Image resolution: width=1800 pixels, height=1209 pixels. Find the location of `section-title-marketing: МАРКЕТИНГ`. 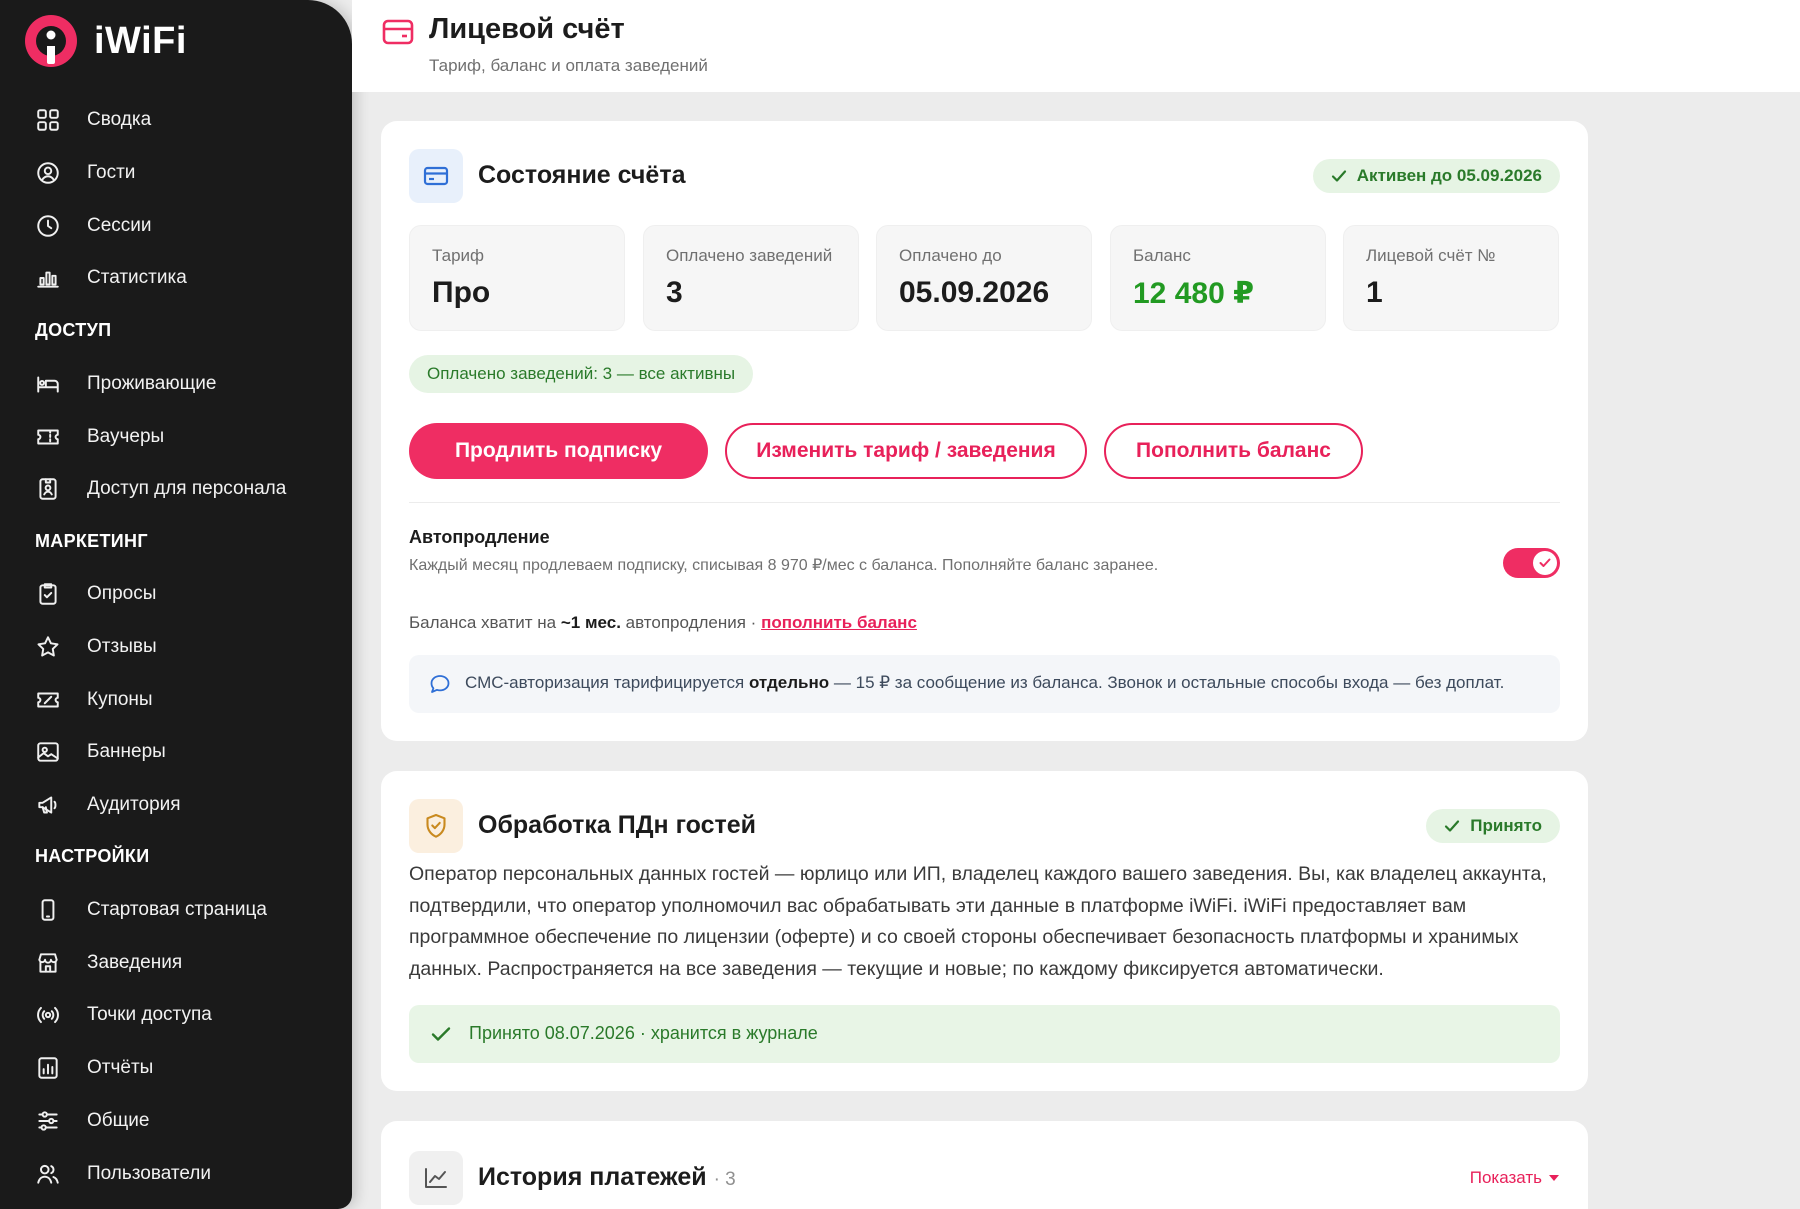

section-title-marketing: МАРКЕТИНГ is located at coordinates (91, 541).